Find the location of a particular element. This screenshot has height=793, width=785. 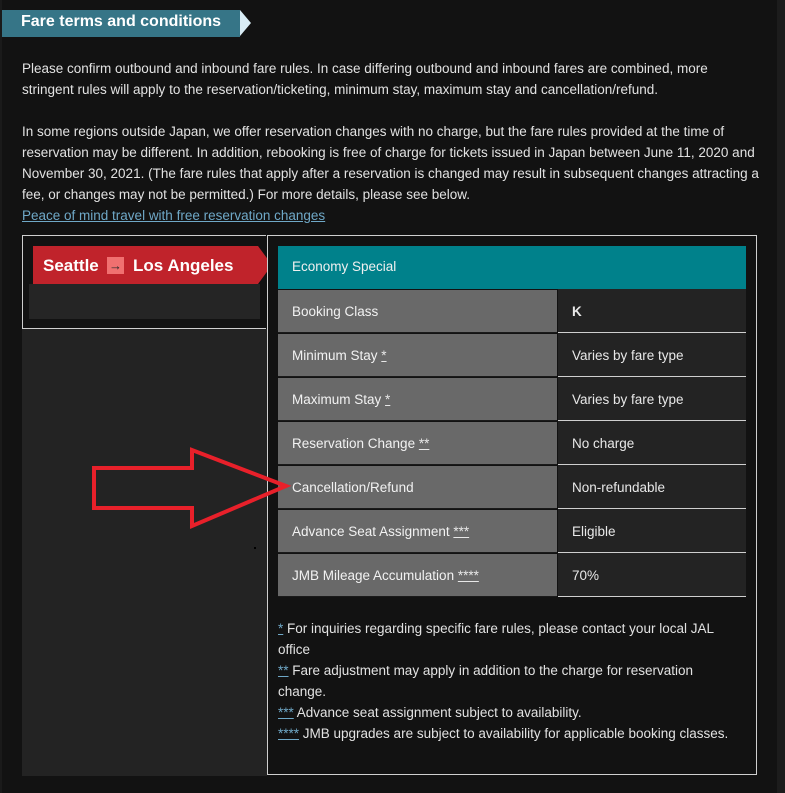

fare-rule-row: Minimum Stay * Varies by fare type is located at coordinates (512, 355).